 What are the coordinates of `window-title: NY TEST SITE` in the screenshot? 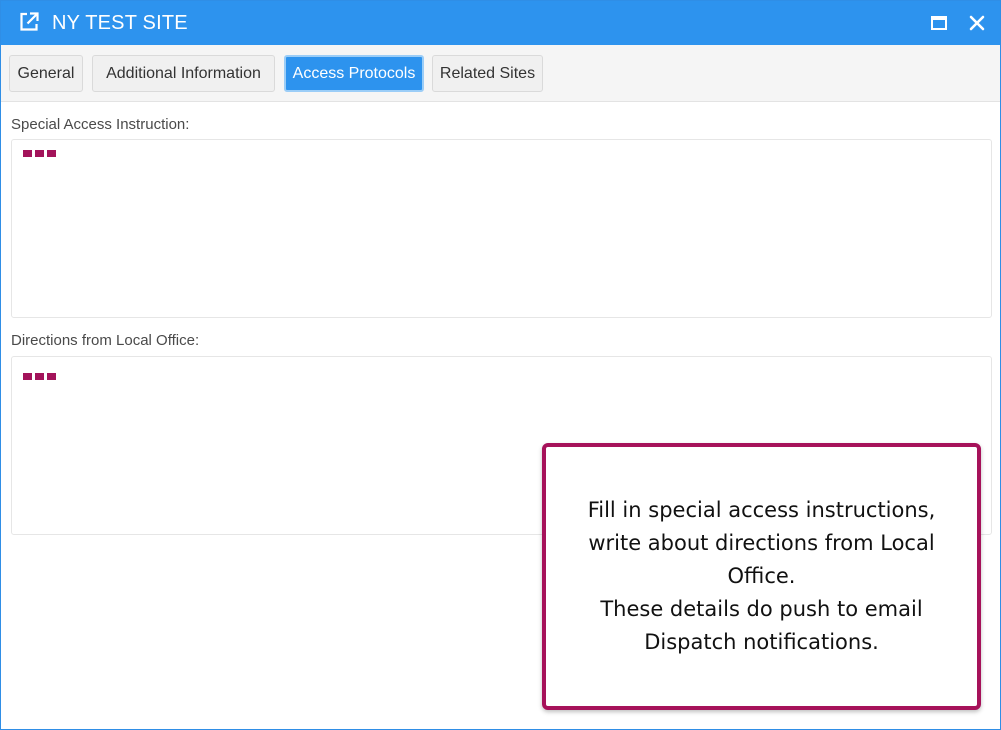 It's located at (120, 23).